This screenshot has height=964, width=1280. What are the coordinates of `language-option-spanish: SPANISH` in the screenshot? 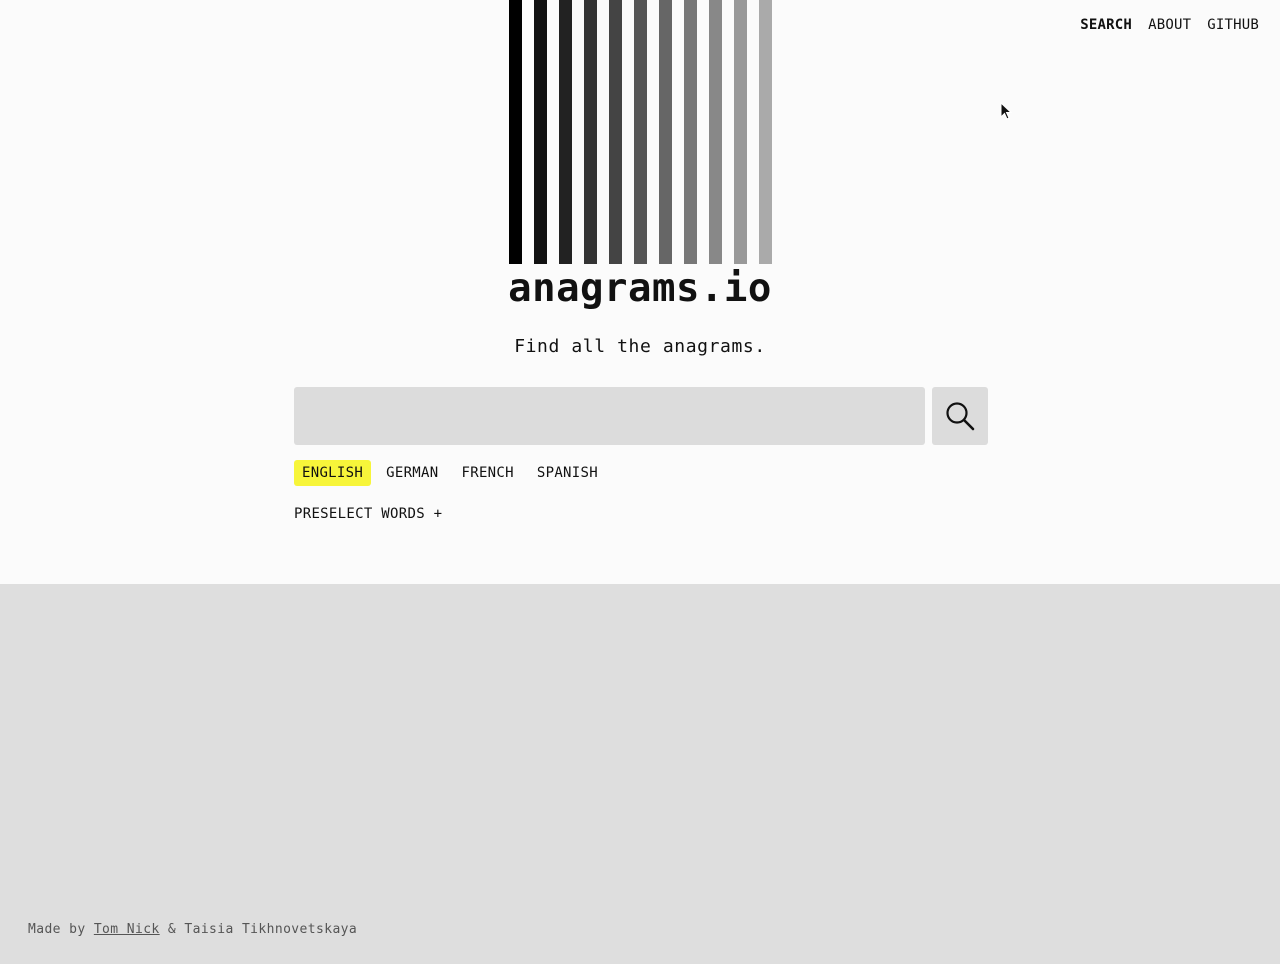 It's located at (567, 473).